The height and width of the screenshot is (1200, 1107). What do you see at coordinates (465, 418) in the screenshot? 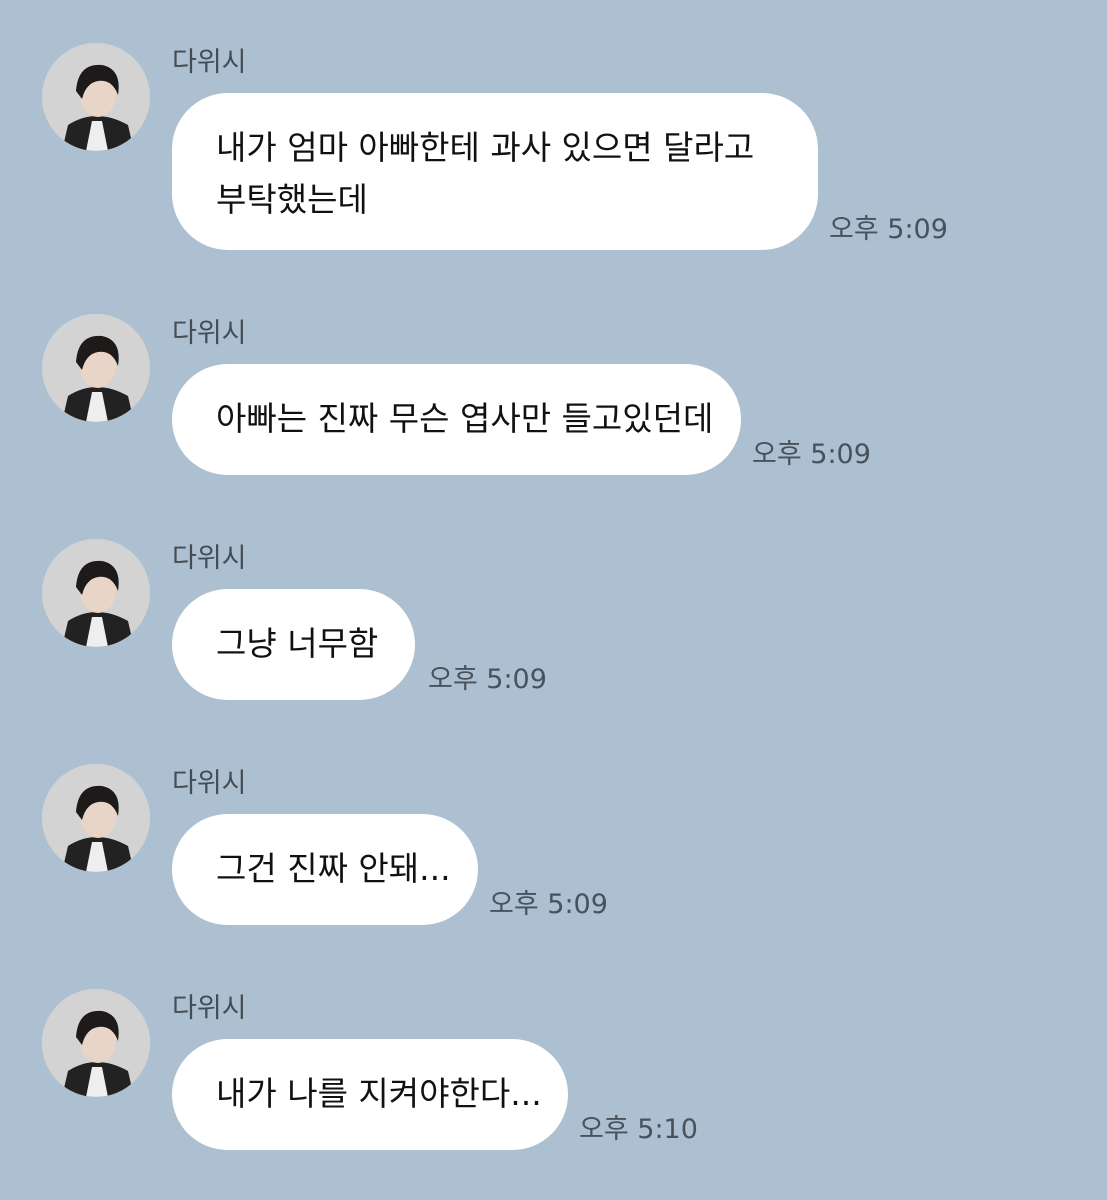
I see `message-text: 아빠는 진짜 무슨 엽사만 들고있던데` at bounding box center [465, 418].